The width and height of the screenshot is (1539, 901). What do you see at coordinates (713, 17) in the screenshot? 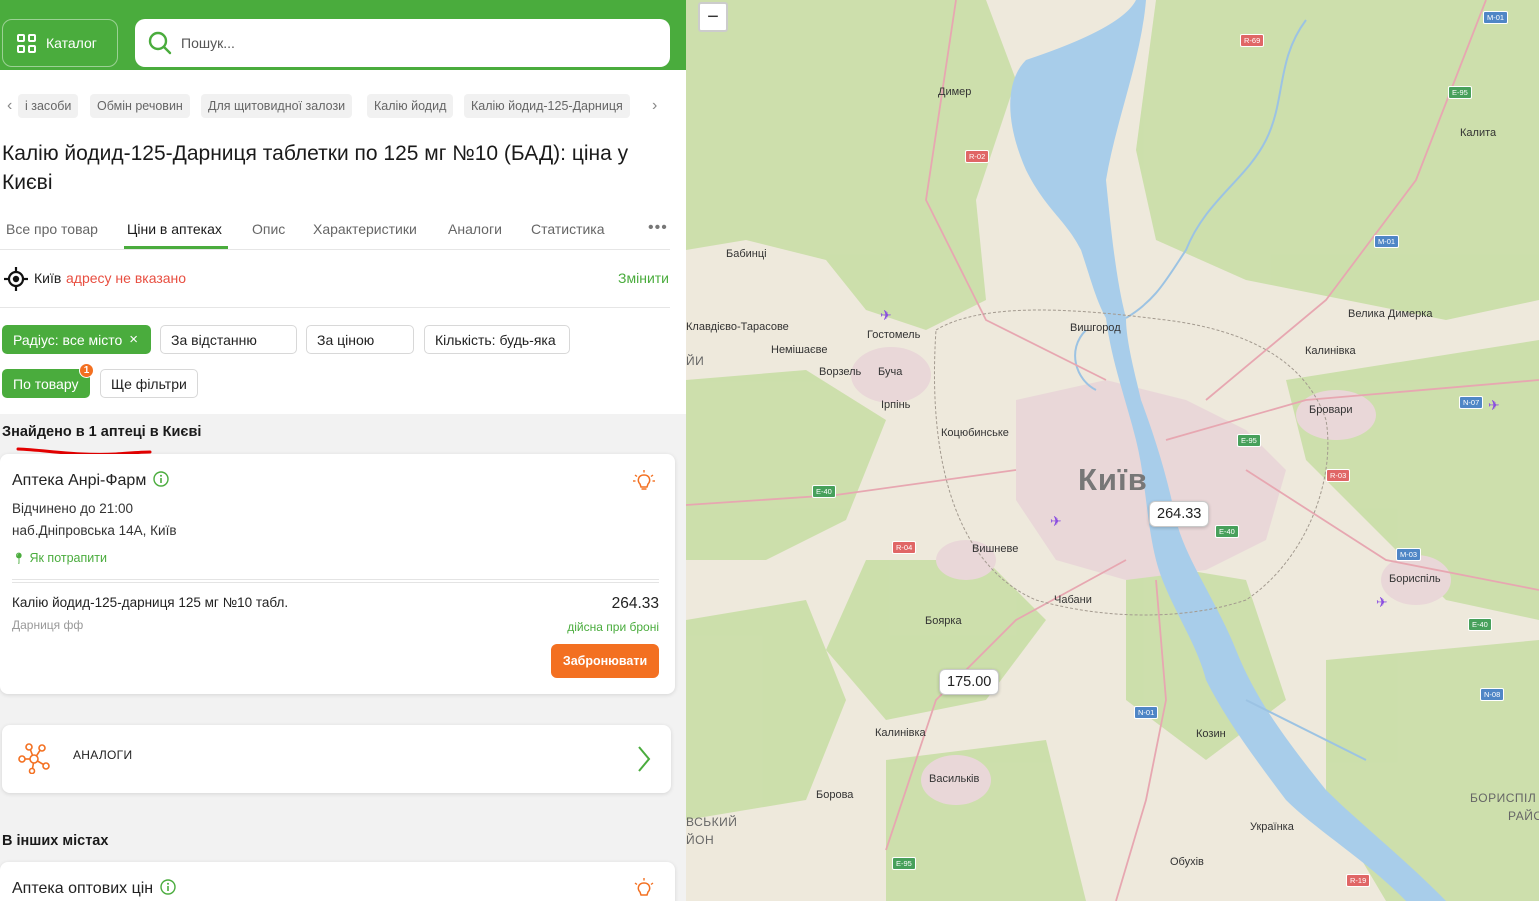
I see `zoom-out-button: −` at bounding box center [713, 17].